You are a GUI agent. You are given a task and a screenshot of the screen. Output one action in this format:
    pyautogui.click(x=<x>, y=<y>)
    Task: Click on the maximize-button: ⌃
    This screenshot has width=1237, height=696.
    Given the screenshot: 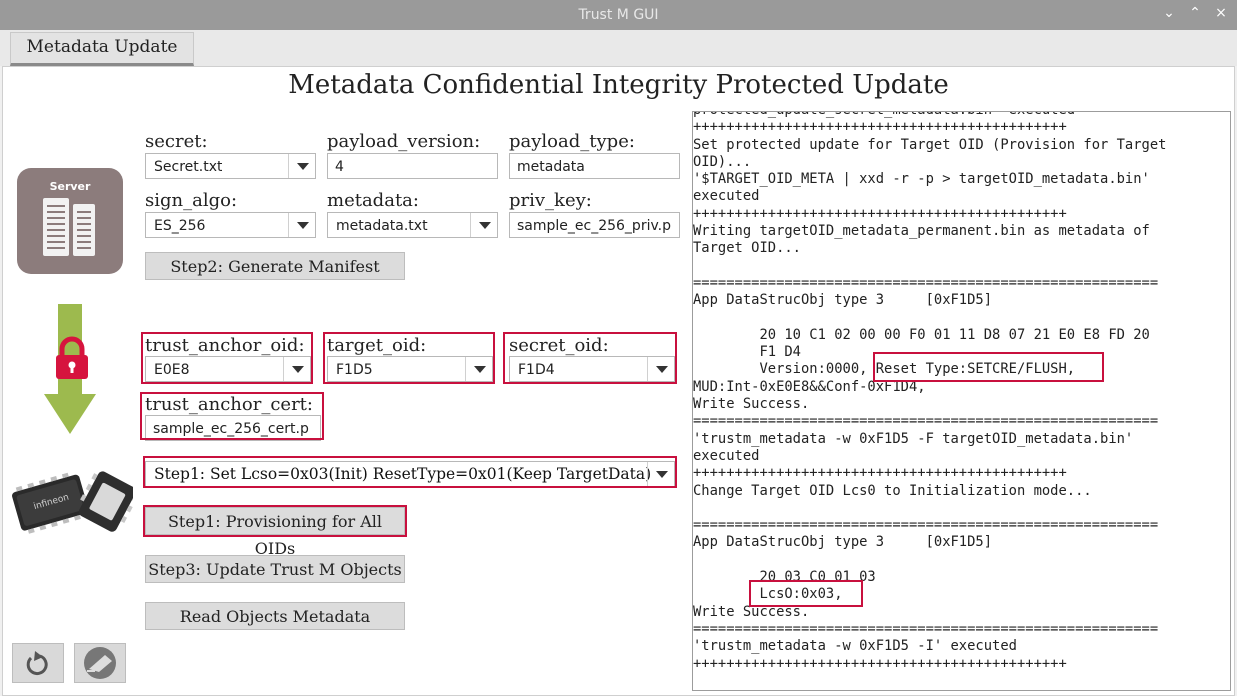 What is the action you would take?
    pyautogui.click(x=1195, y=13)
    